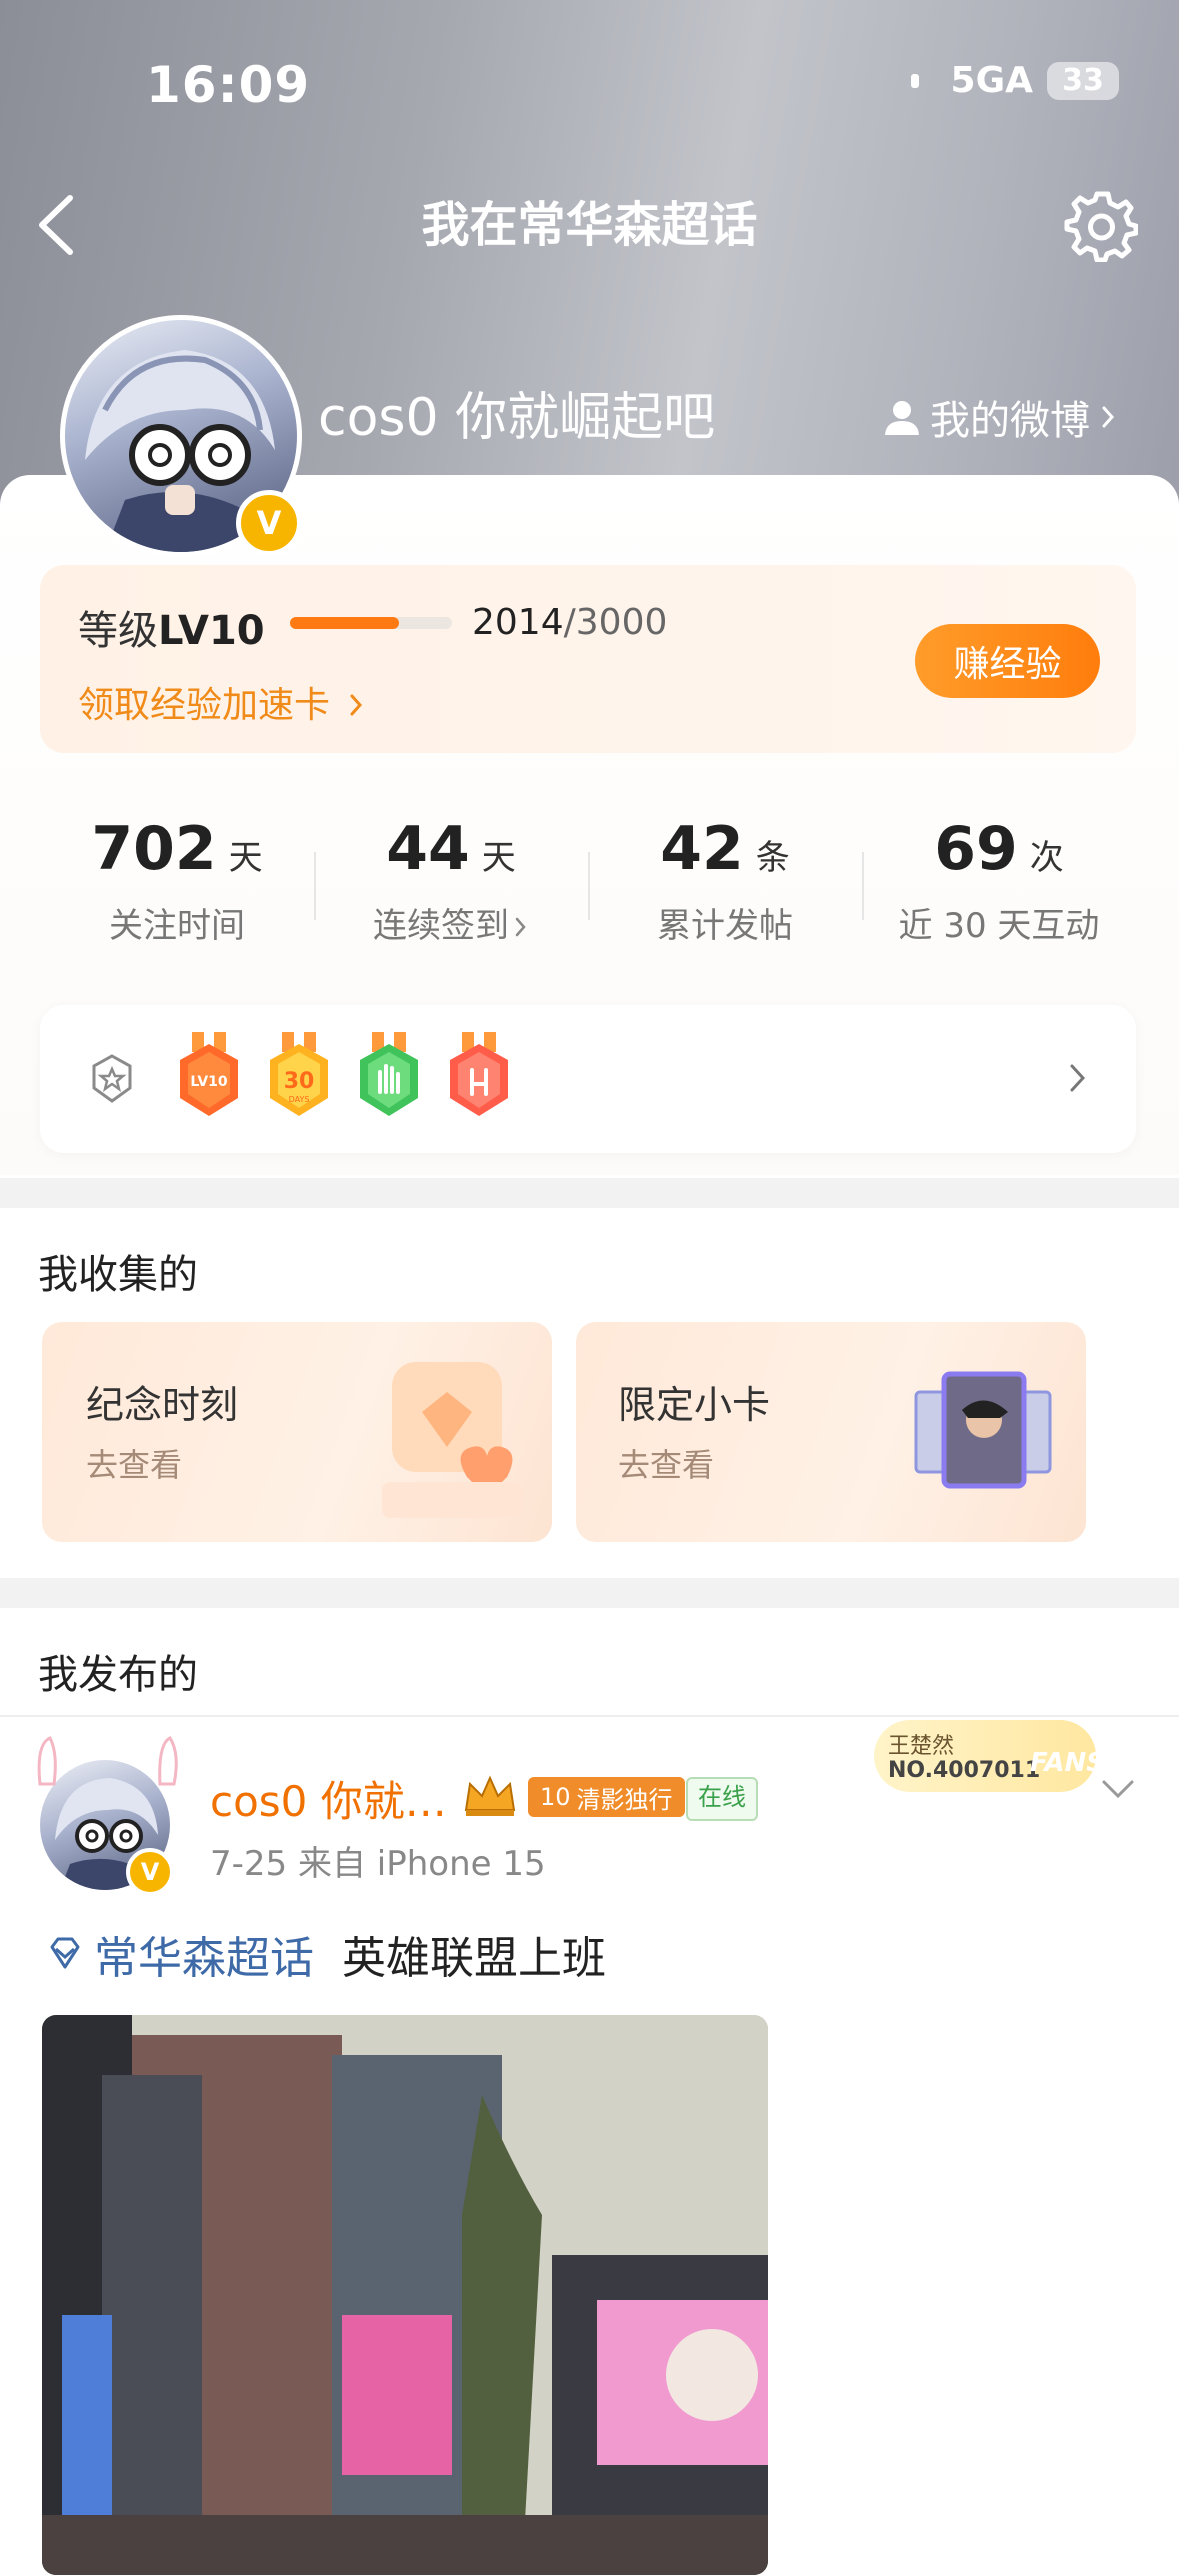  I want to click on stat-interactions: 69 次 近 30 天互动, so click(999, 880).